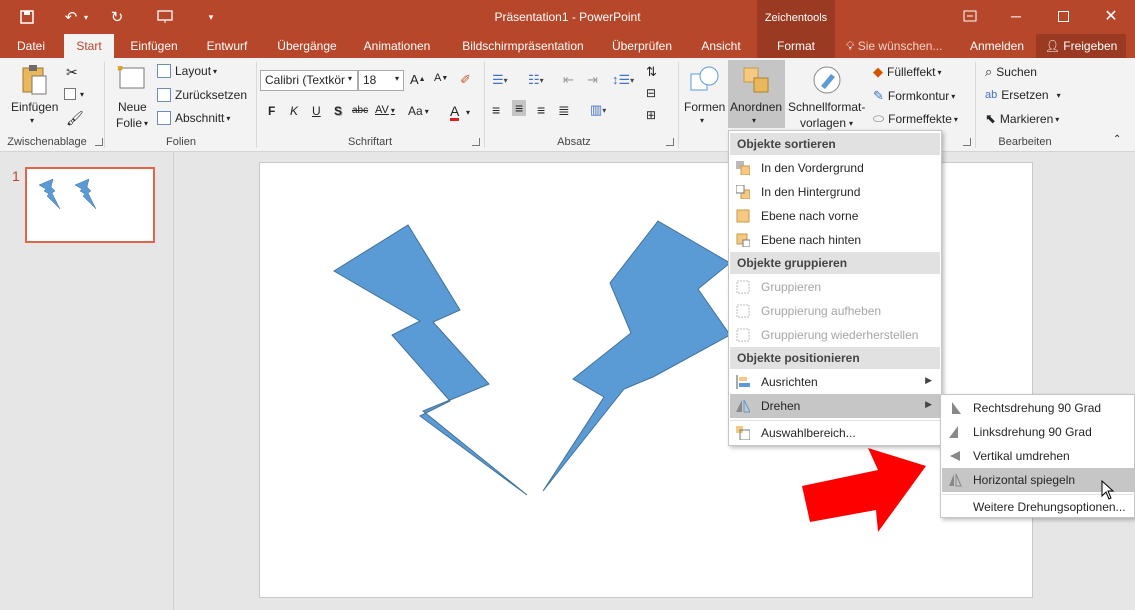 The height and width of the screenshot is (610, 1135). I want to click on lightning-shape-left, so click(430, 360).